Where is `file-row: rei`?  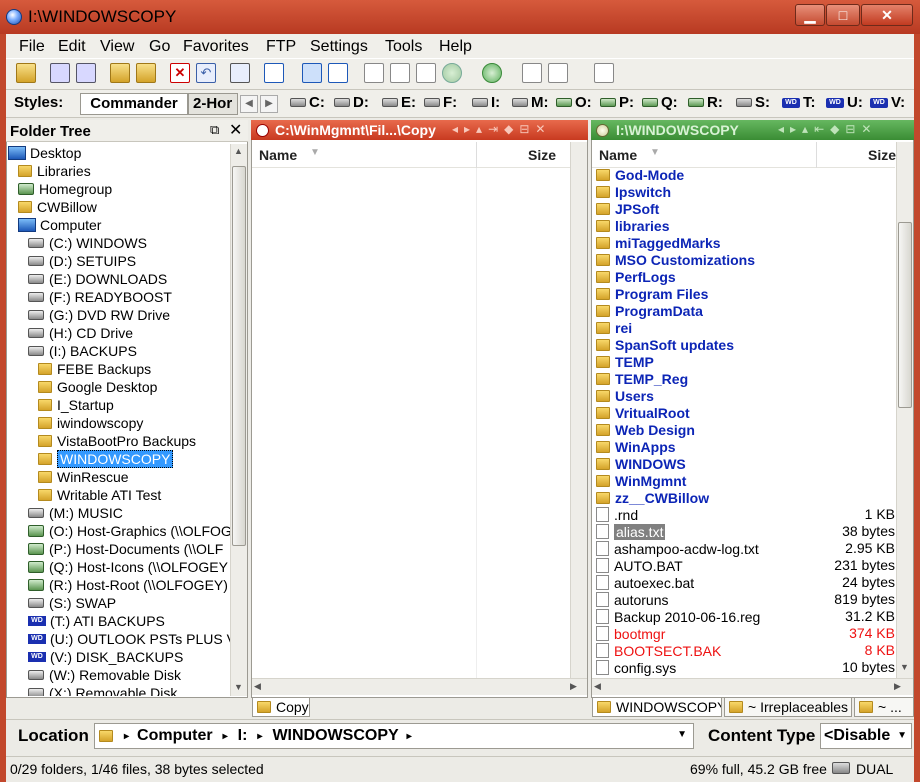 file-row: rei is located at coordinates (743, 327).